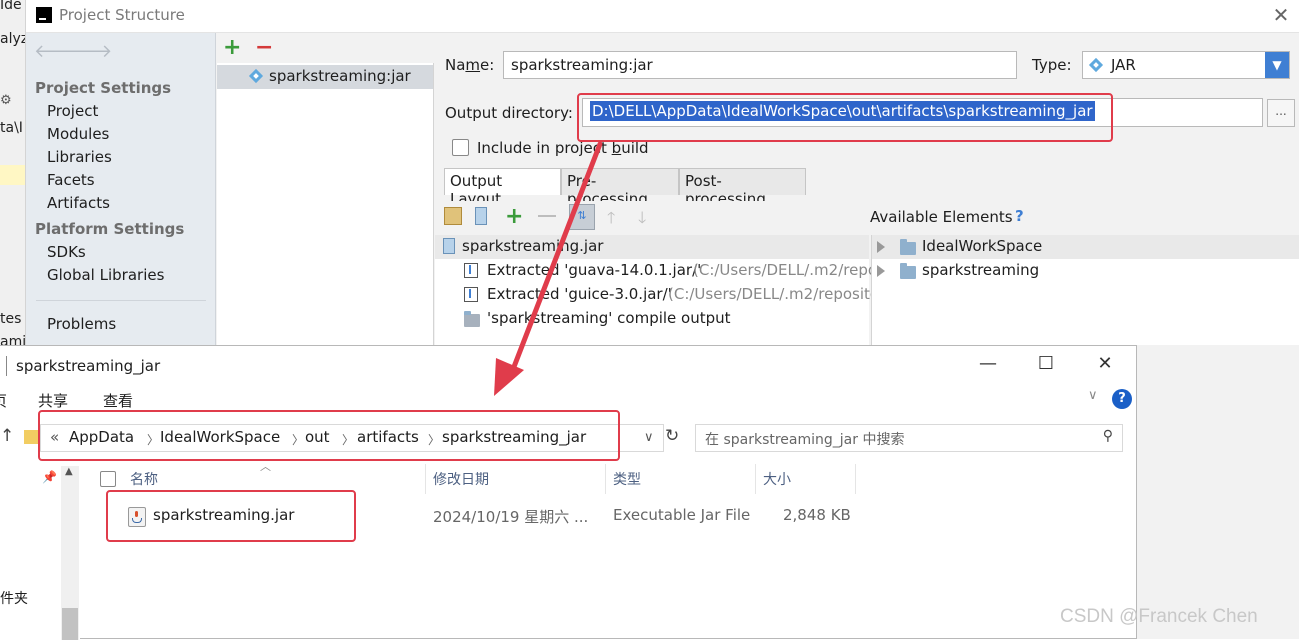 The height and width of the screenshot is (640, 1299). Describe the element at coordinates (548, 268) in the screenshot. I see `annotation-arrow-icon` at that location.